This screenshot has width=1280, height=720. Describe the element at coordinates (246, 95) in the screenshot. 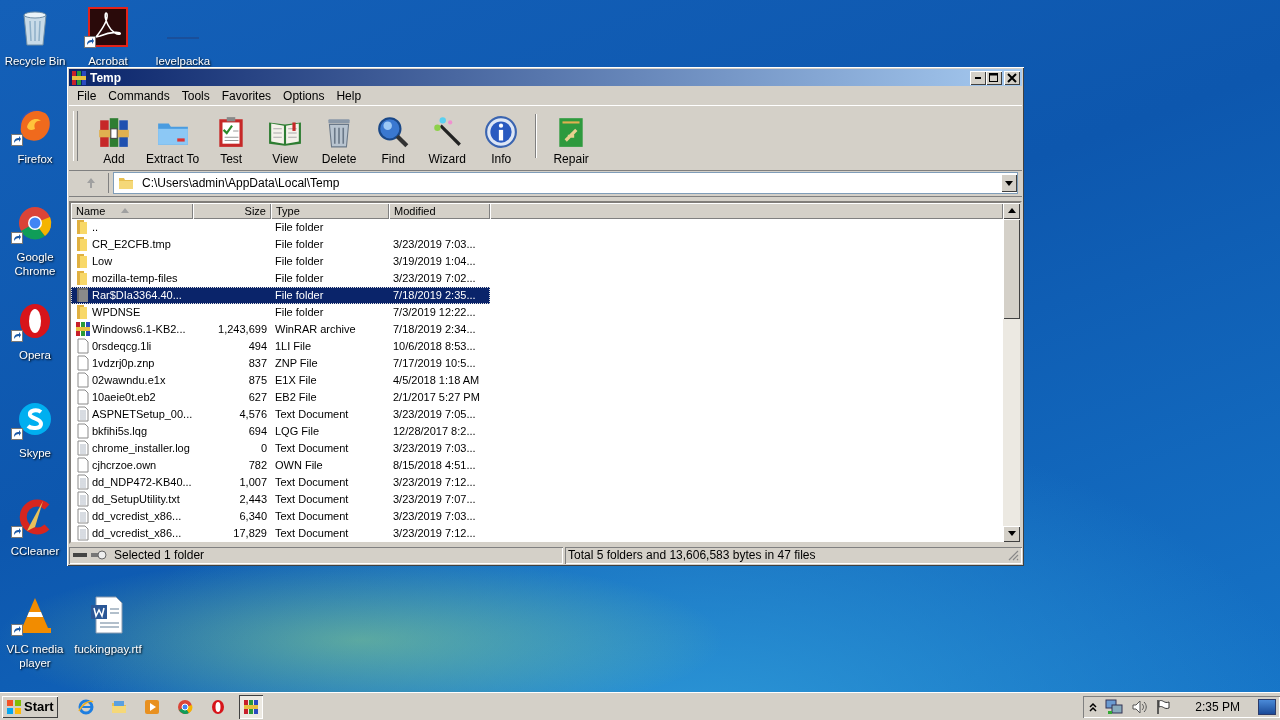

I see `menu-item: Favorites` at that location.